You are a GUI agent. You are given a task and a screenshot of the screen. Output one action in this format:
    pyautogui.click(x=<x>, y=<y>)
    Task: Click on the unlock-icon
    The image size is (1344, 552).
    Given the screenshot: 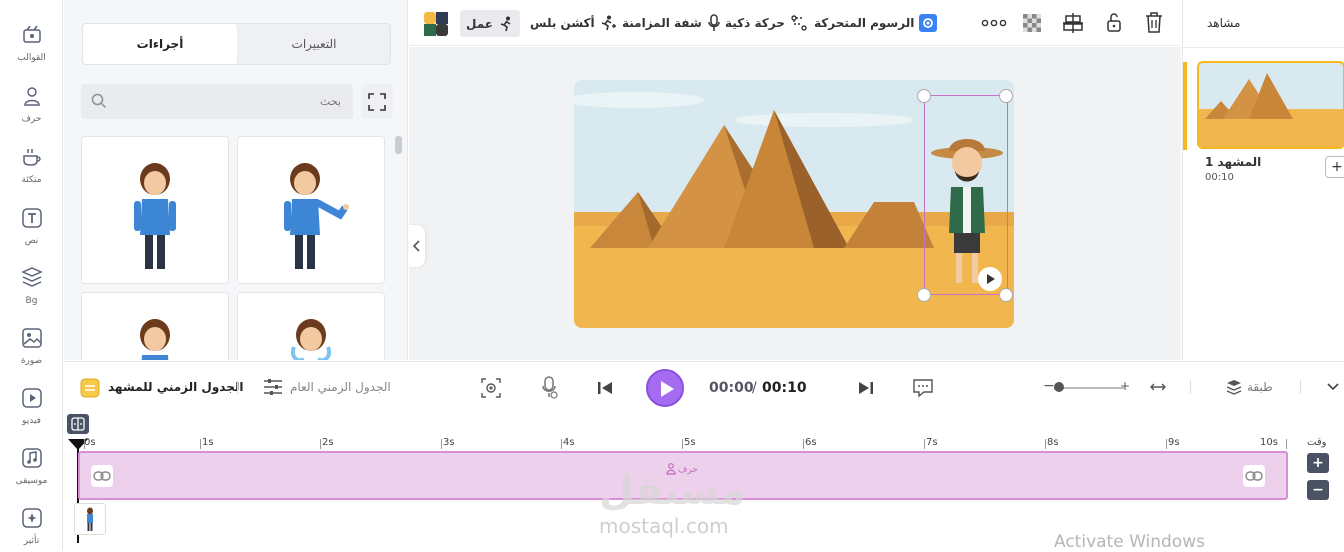 What is the action you would take?
    pyautogui.click(x=1114, y=22)
    